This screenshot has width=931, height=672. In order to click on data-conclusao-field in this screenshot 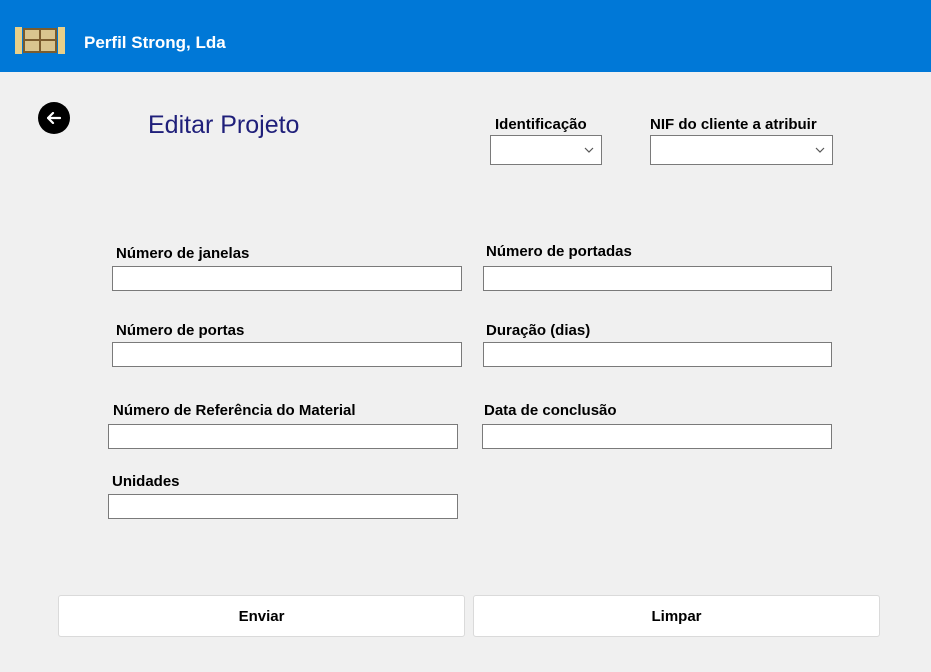, I will do `click(657, 436)`.